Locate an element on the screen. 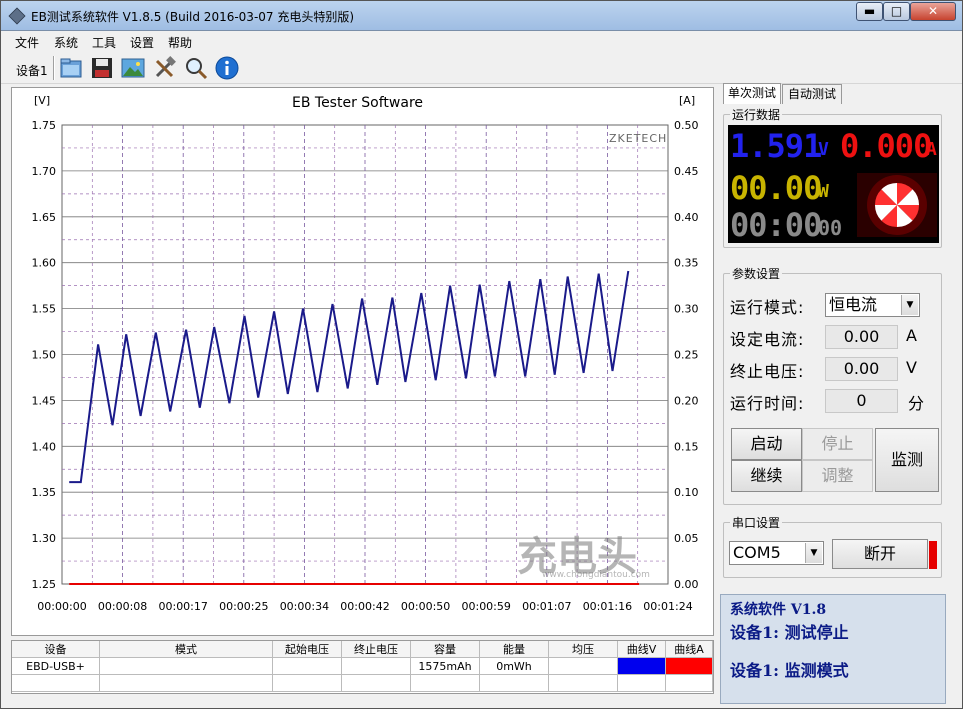 The width and height of the screenshot is (963, 709). tab-single-test: 单次测试 is located at coordinates (752, 93).